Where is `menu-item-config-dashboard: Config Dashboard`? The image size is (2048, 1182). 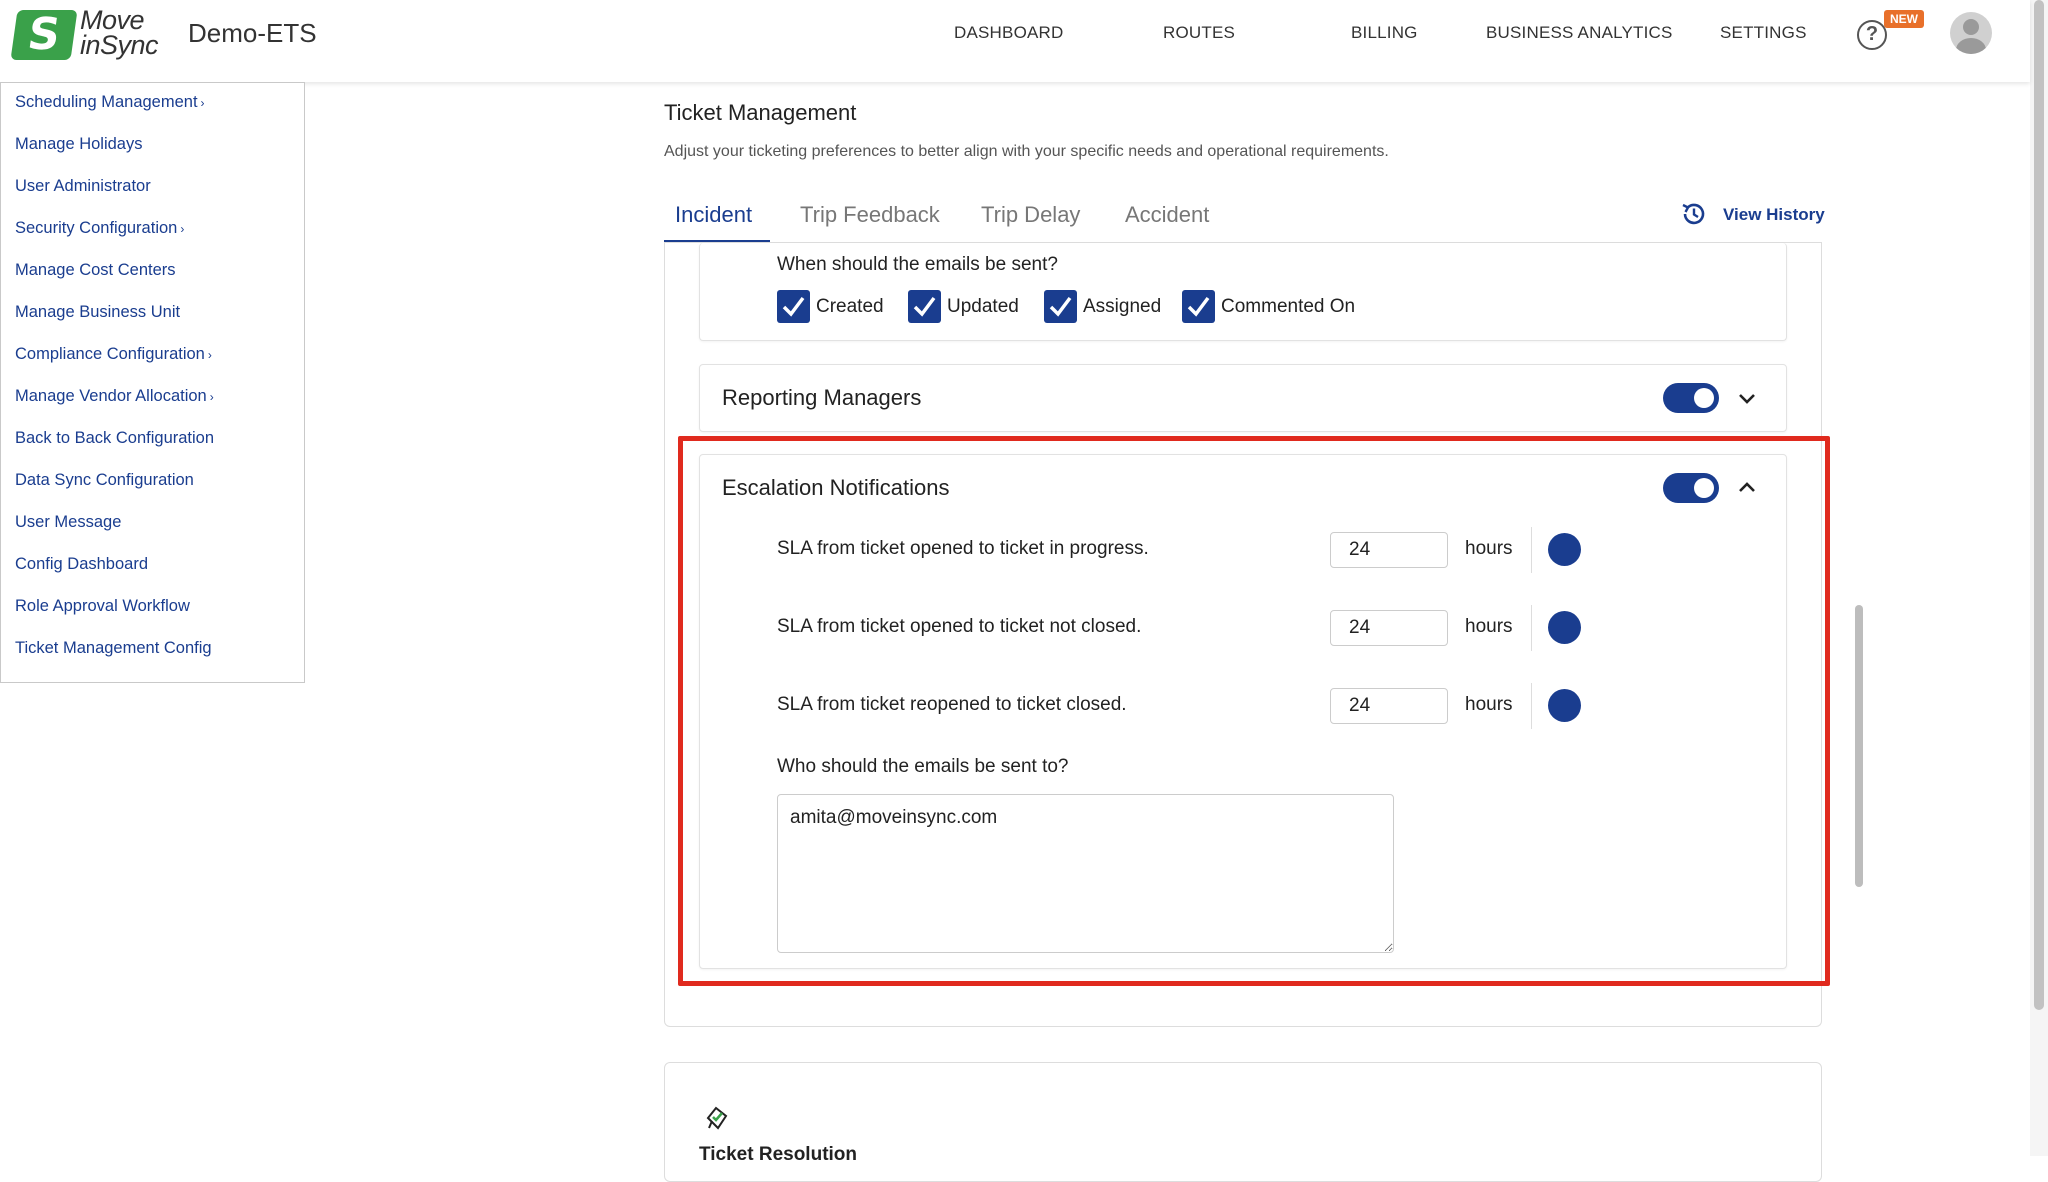
menu-item-config-dashboard: Config Dashboard is located at coordinates (81, 564).